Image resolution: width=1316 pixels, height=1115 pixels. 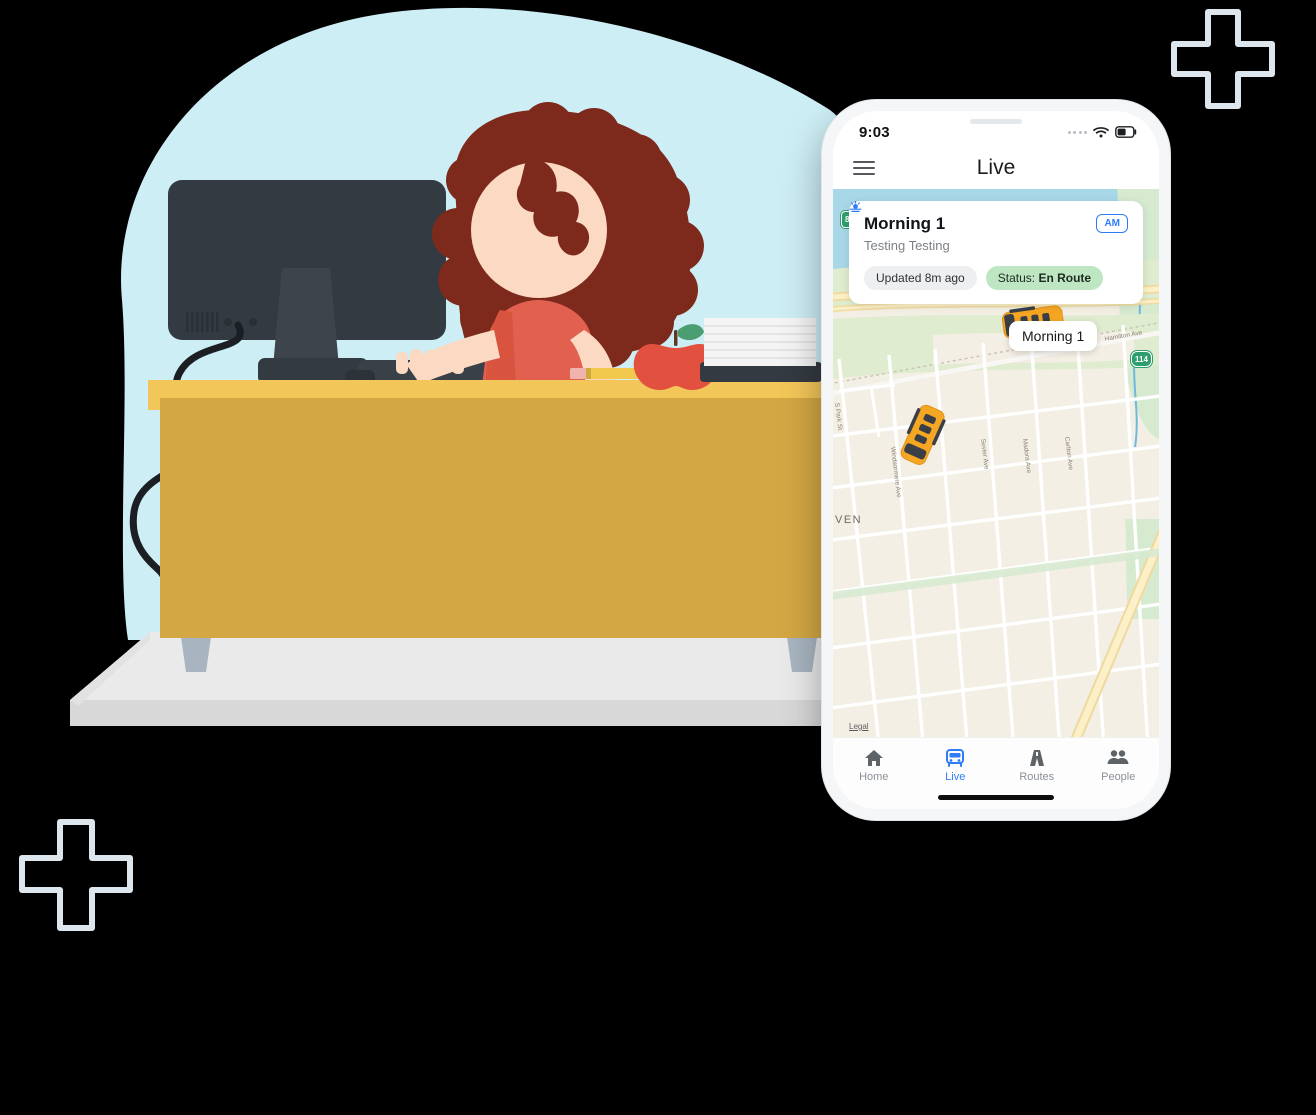 I want to click on route-card-text: Morning 1 Testing Testing, so click(x=907, y=233).